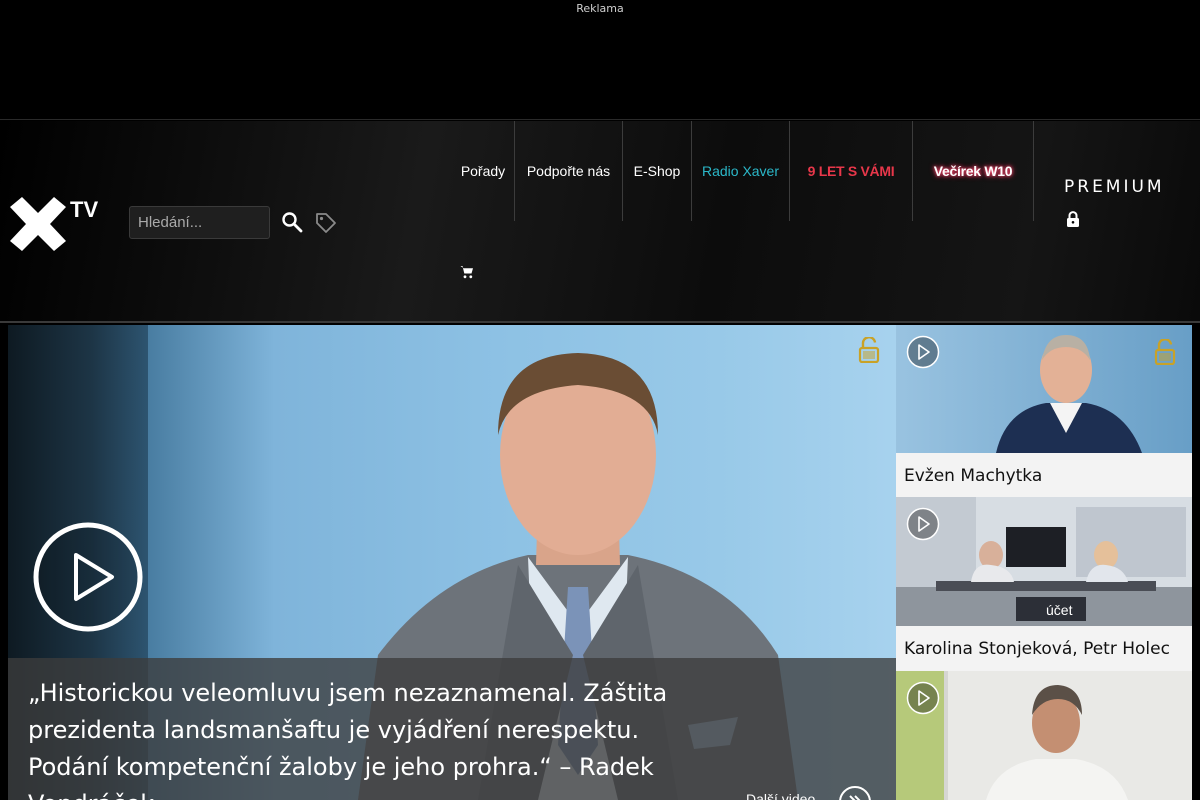 This screenshot has height=800, width=1200. What do you see at coordinates (1037, 649) in the screenshot?
I see `video-title: Karolina Stonjeková, Petr Holec` at bounding box center [1037, 649].